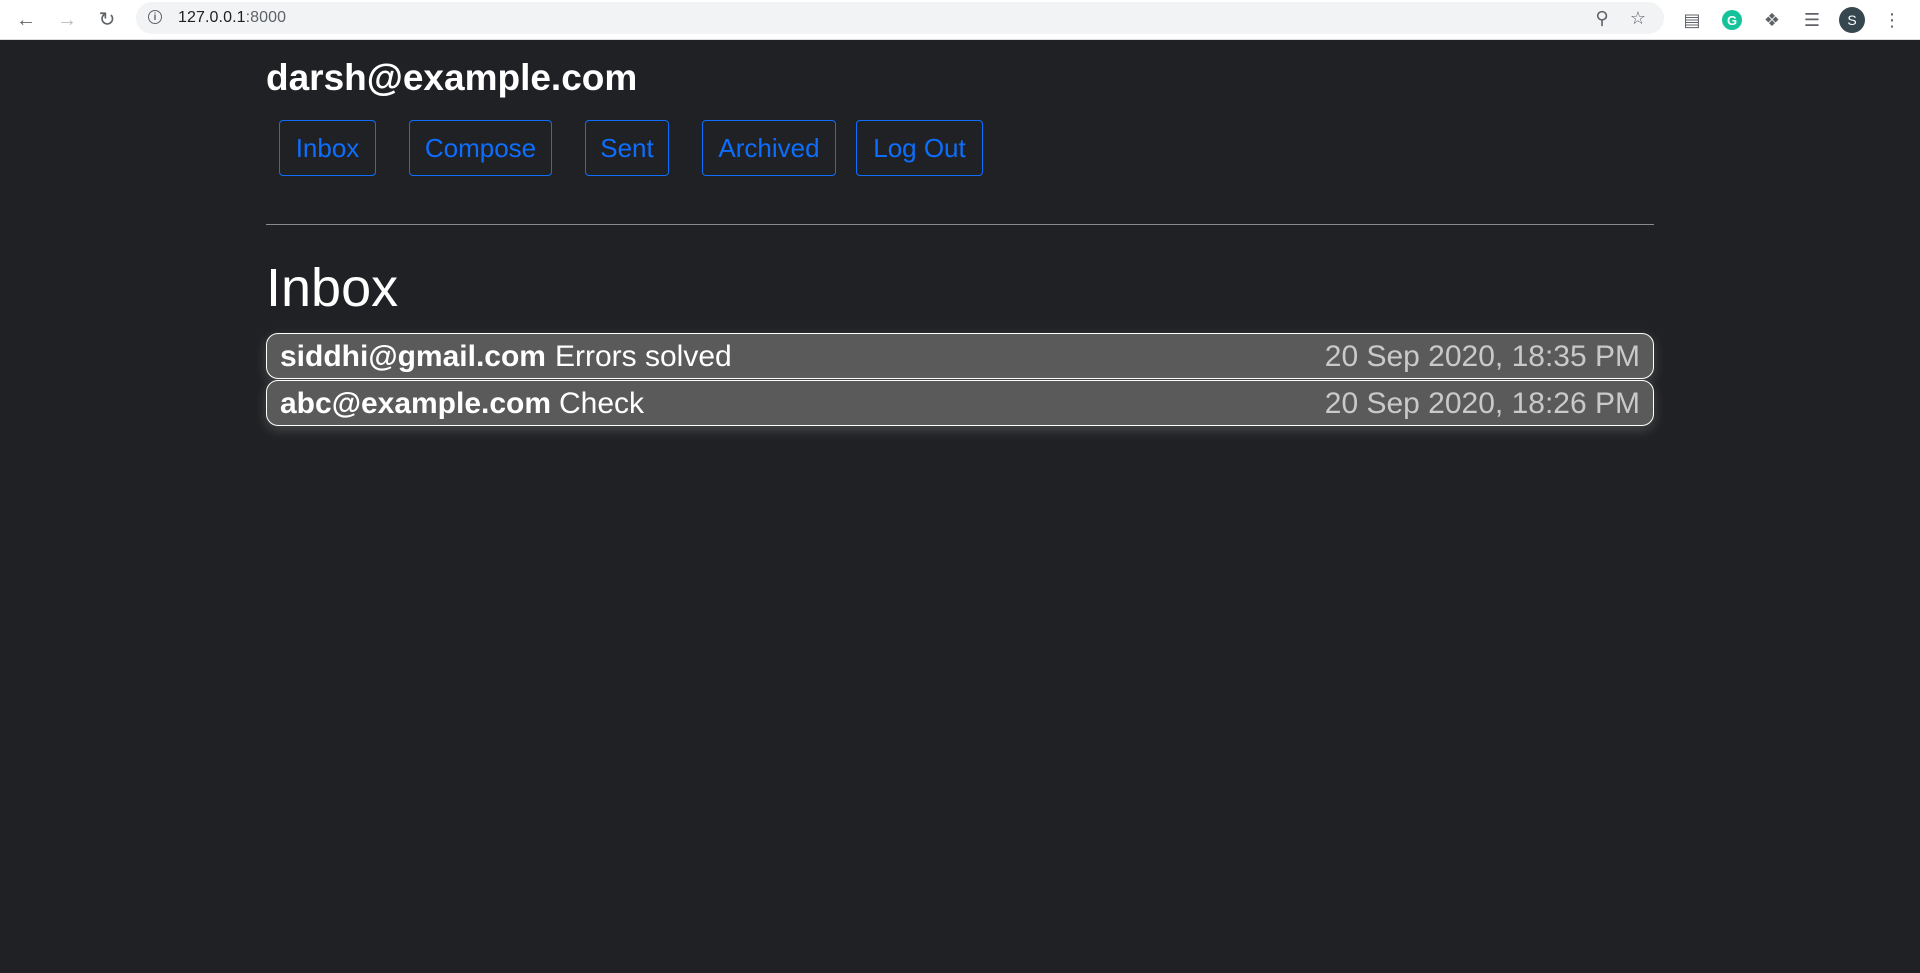 This screenshot has height=973, width=1920. What do you see at coordinates (1892, 20) in the screenshot?
I see `kebab-menu-icon: ⋮` at bounding box center [1892, 20].